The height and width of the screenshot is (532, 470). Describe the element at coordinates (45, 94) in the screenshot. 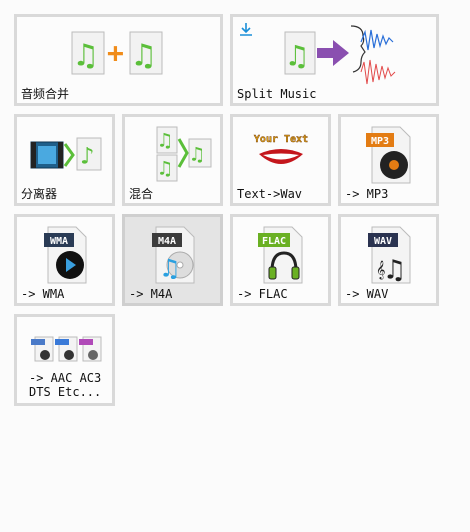

I see `tile-label: 音频合并` at that location.